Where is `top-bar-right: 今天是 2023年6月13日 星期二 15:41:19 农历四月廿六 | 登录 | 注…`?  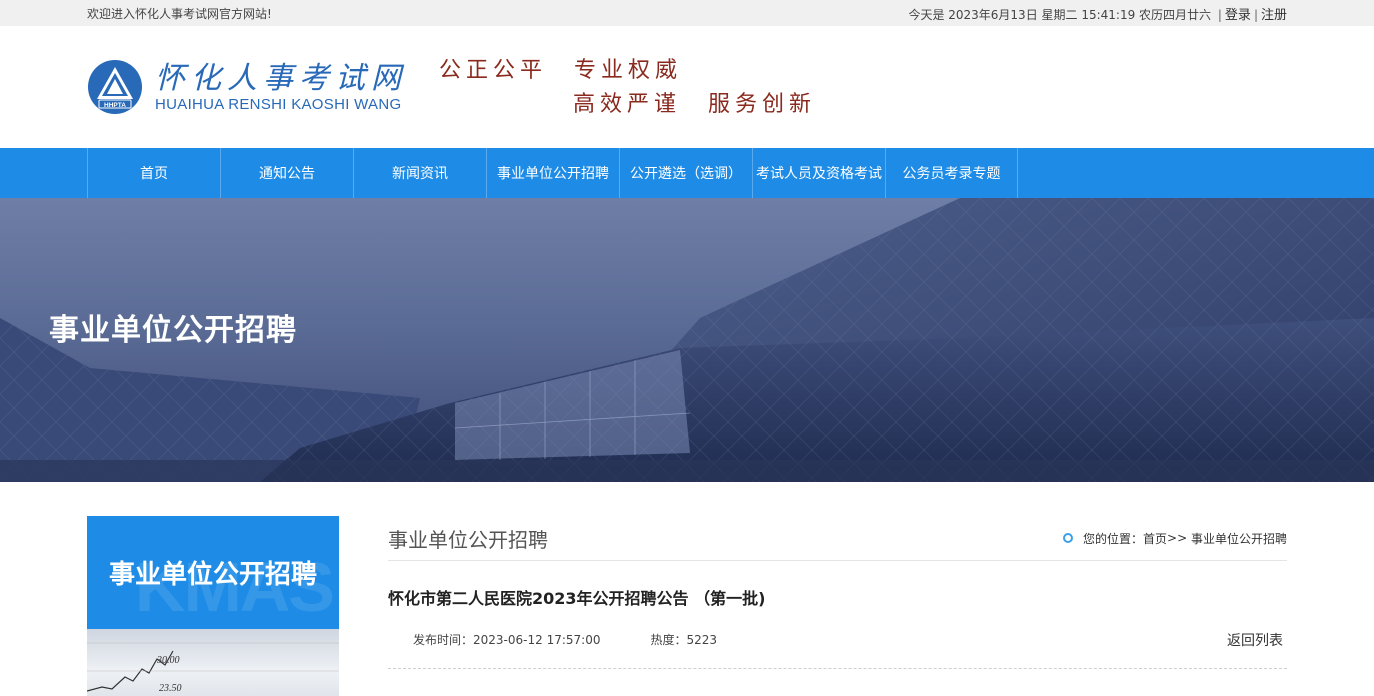 top-bar-right: 今天是 2023年6月13日 星期二 15:41:19 农历四月廿六 | 登录 | 注… is located at coordinates (1097, 15).